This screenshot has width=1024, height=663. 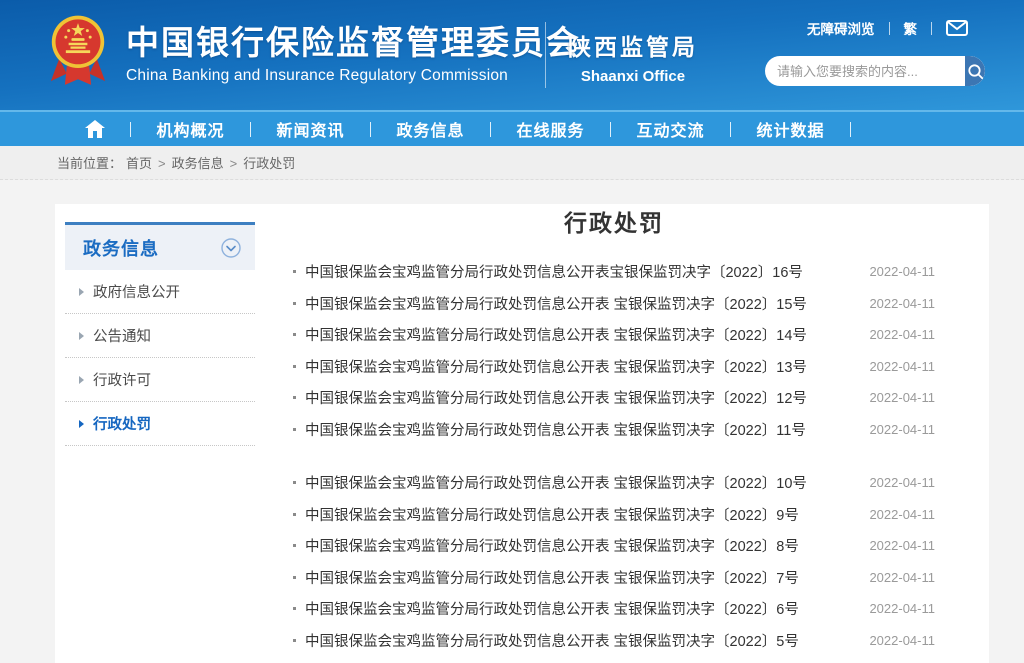 What do you see at coordinates (139, 163) in the screenshot?
I see `breadcrumb-link: 首页` at bounding box center [139, 163].